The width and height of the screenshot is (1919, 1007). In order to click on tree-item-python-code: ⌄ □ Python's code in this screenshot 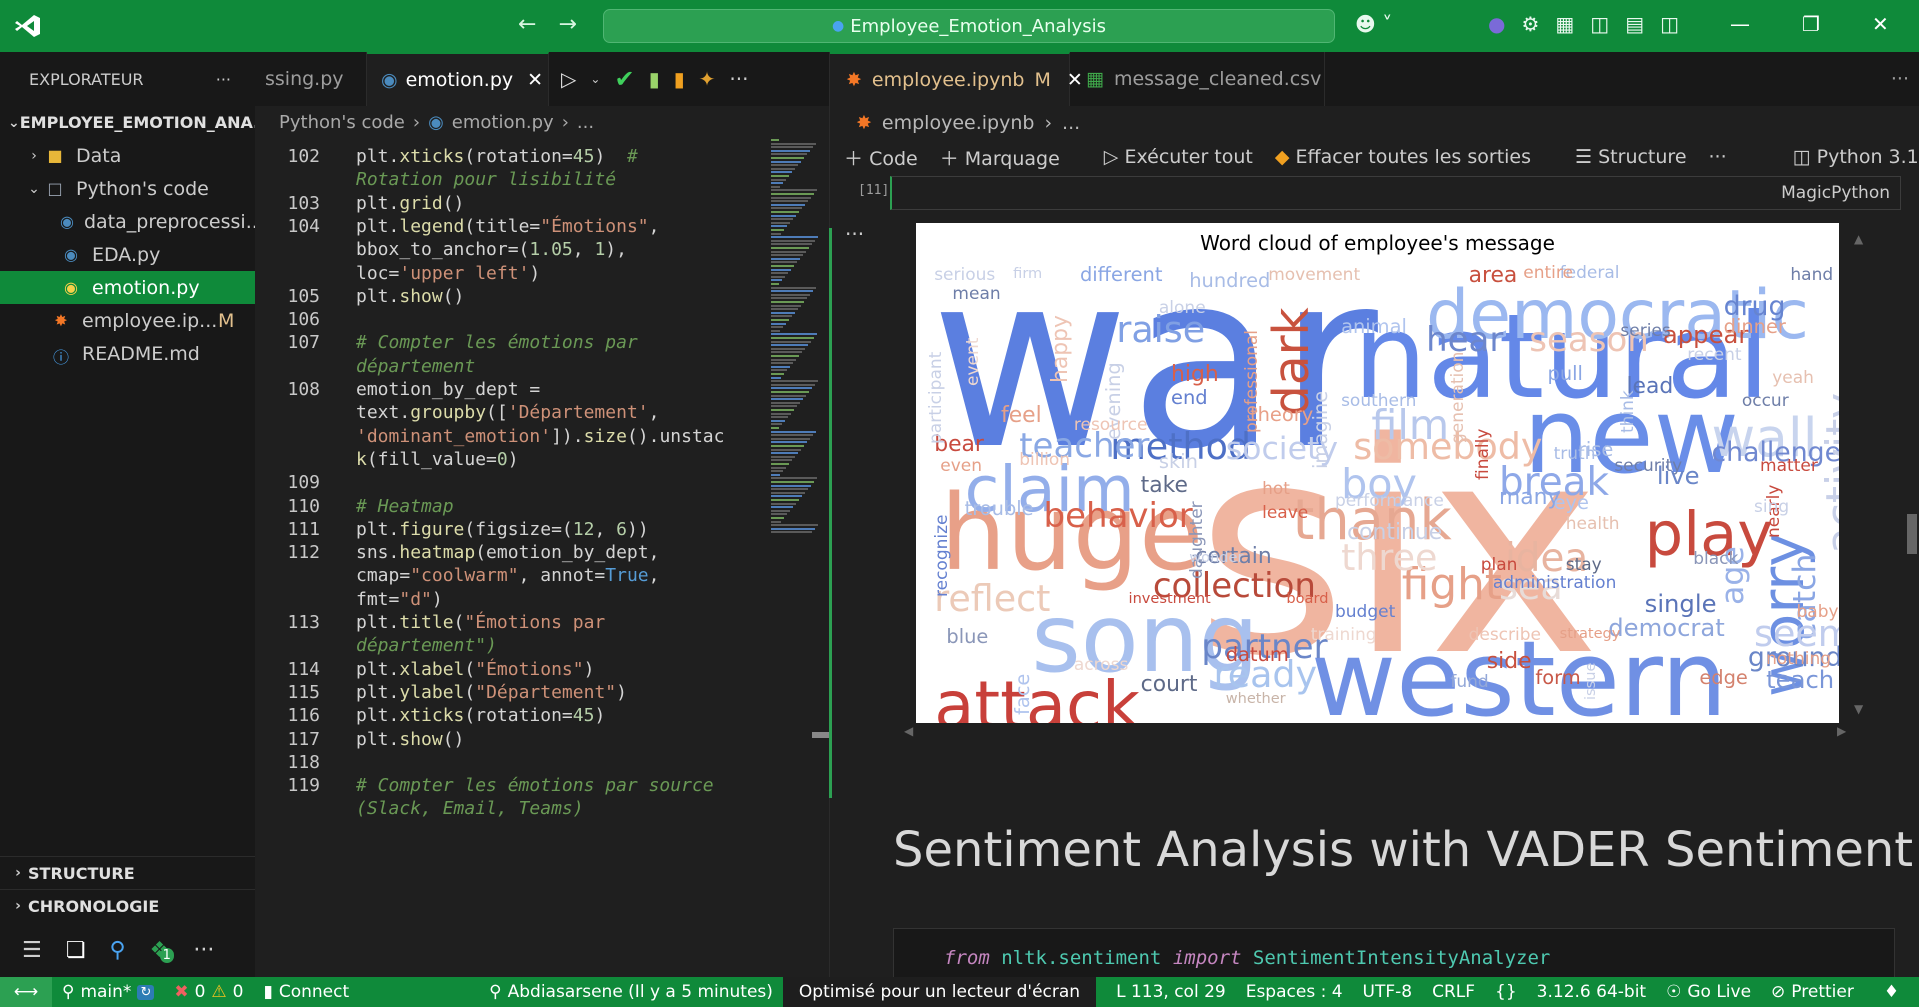, I will do `click(127, 188)`.